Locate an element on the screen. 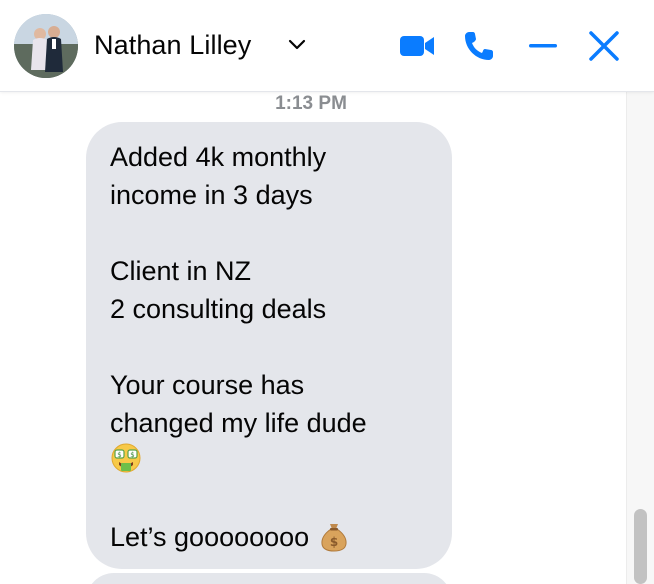 This screenshot has width=654, height=584. message-last-line: Let’s goooooooo $ is located at coordinates (269, 537).